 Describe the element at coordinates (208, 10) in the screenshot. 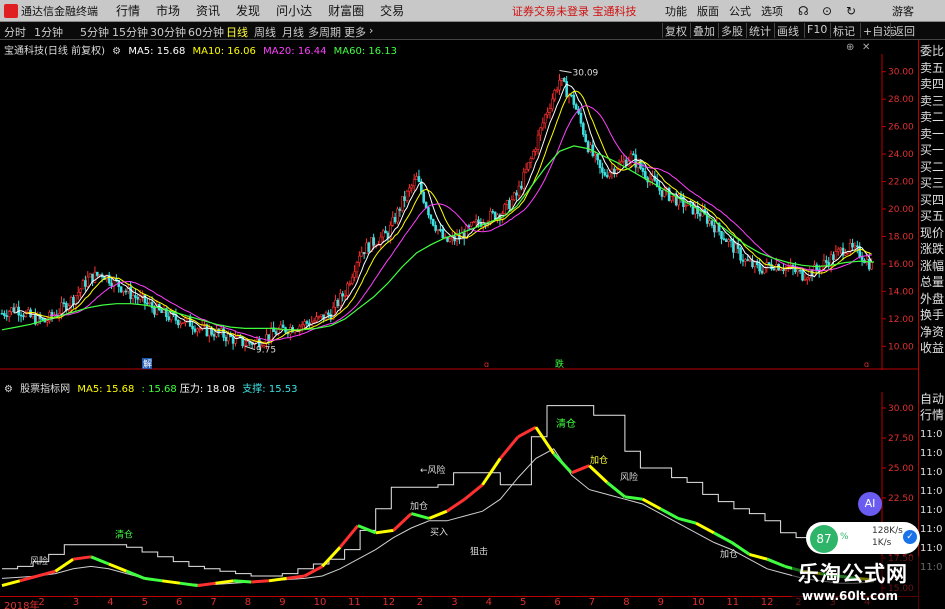

I see `menu-item-news: 资讯` at that location.